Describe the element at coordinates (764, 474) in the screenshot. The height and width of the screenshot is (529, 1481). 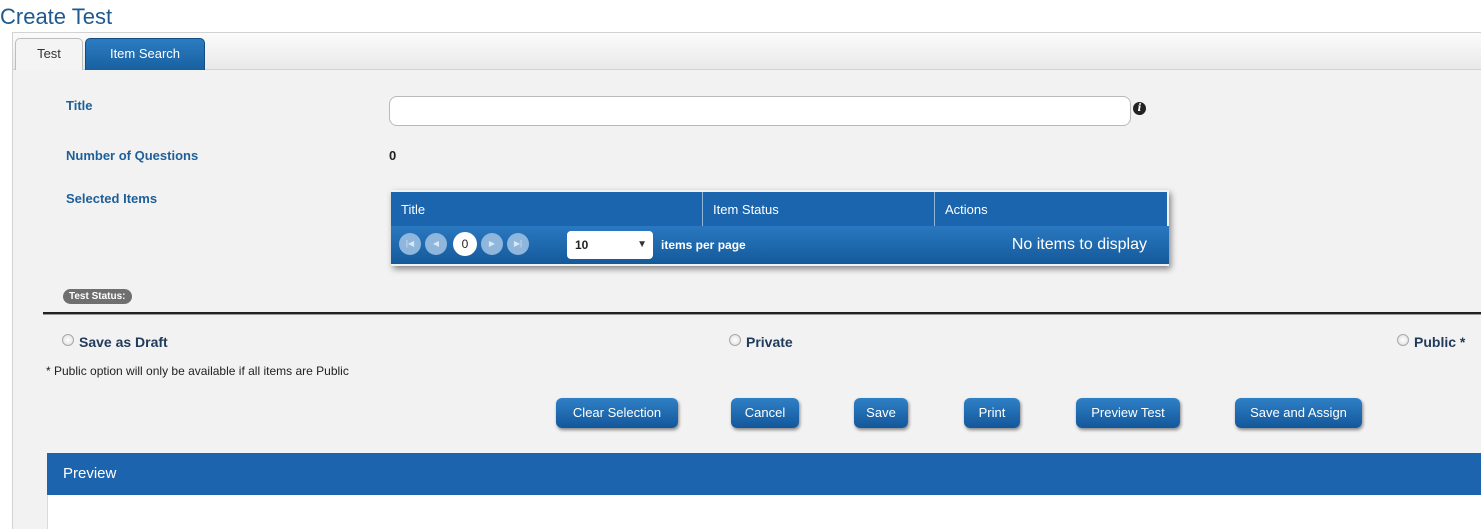
I see `preview-header: Preview` at that location.